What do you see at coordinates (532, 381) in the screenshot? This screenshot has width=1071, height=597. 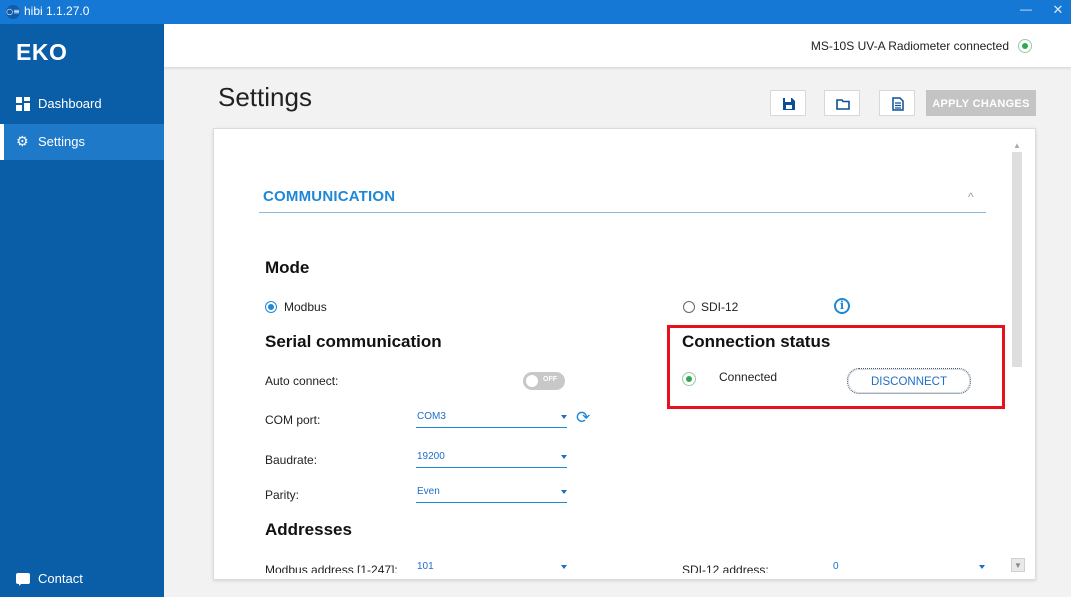 I see `toggle-knob` at bounding box center [532, 381].